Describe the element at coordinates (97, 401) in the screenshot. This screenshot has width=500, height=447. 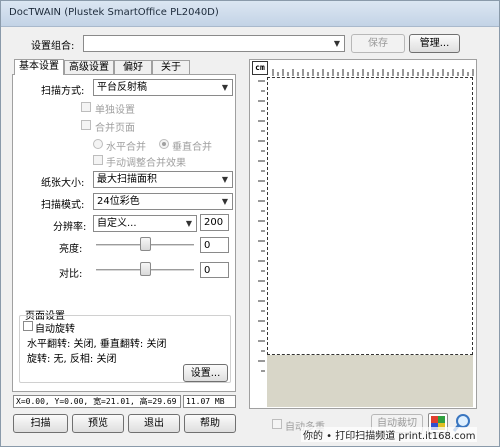
I see `coords-status: X=0.00, Y=0.00, 宽=21.01, 高=29.69` at that location.